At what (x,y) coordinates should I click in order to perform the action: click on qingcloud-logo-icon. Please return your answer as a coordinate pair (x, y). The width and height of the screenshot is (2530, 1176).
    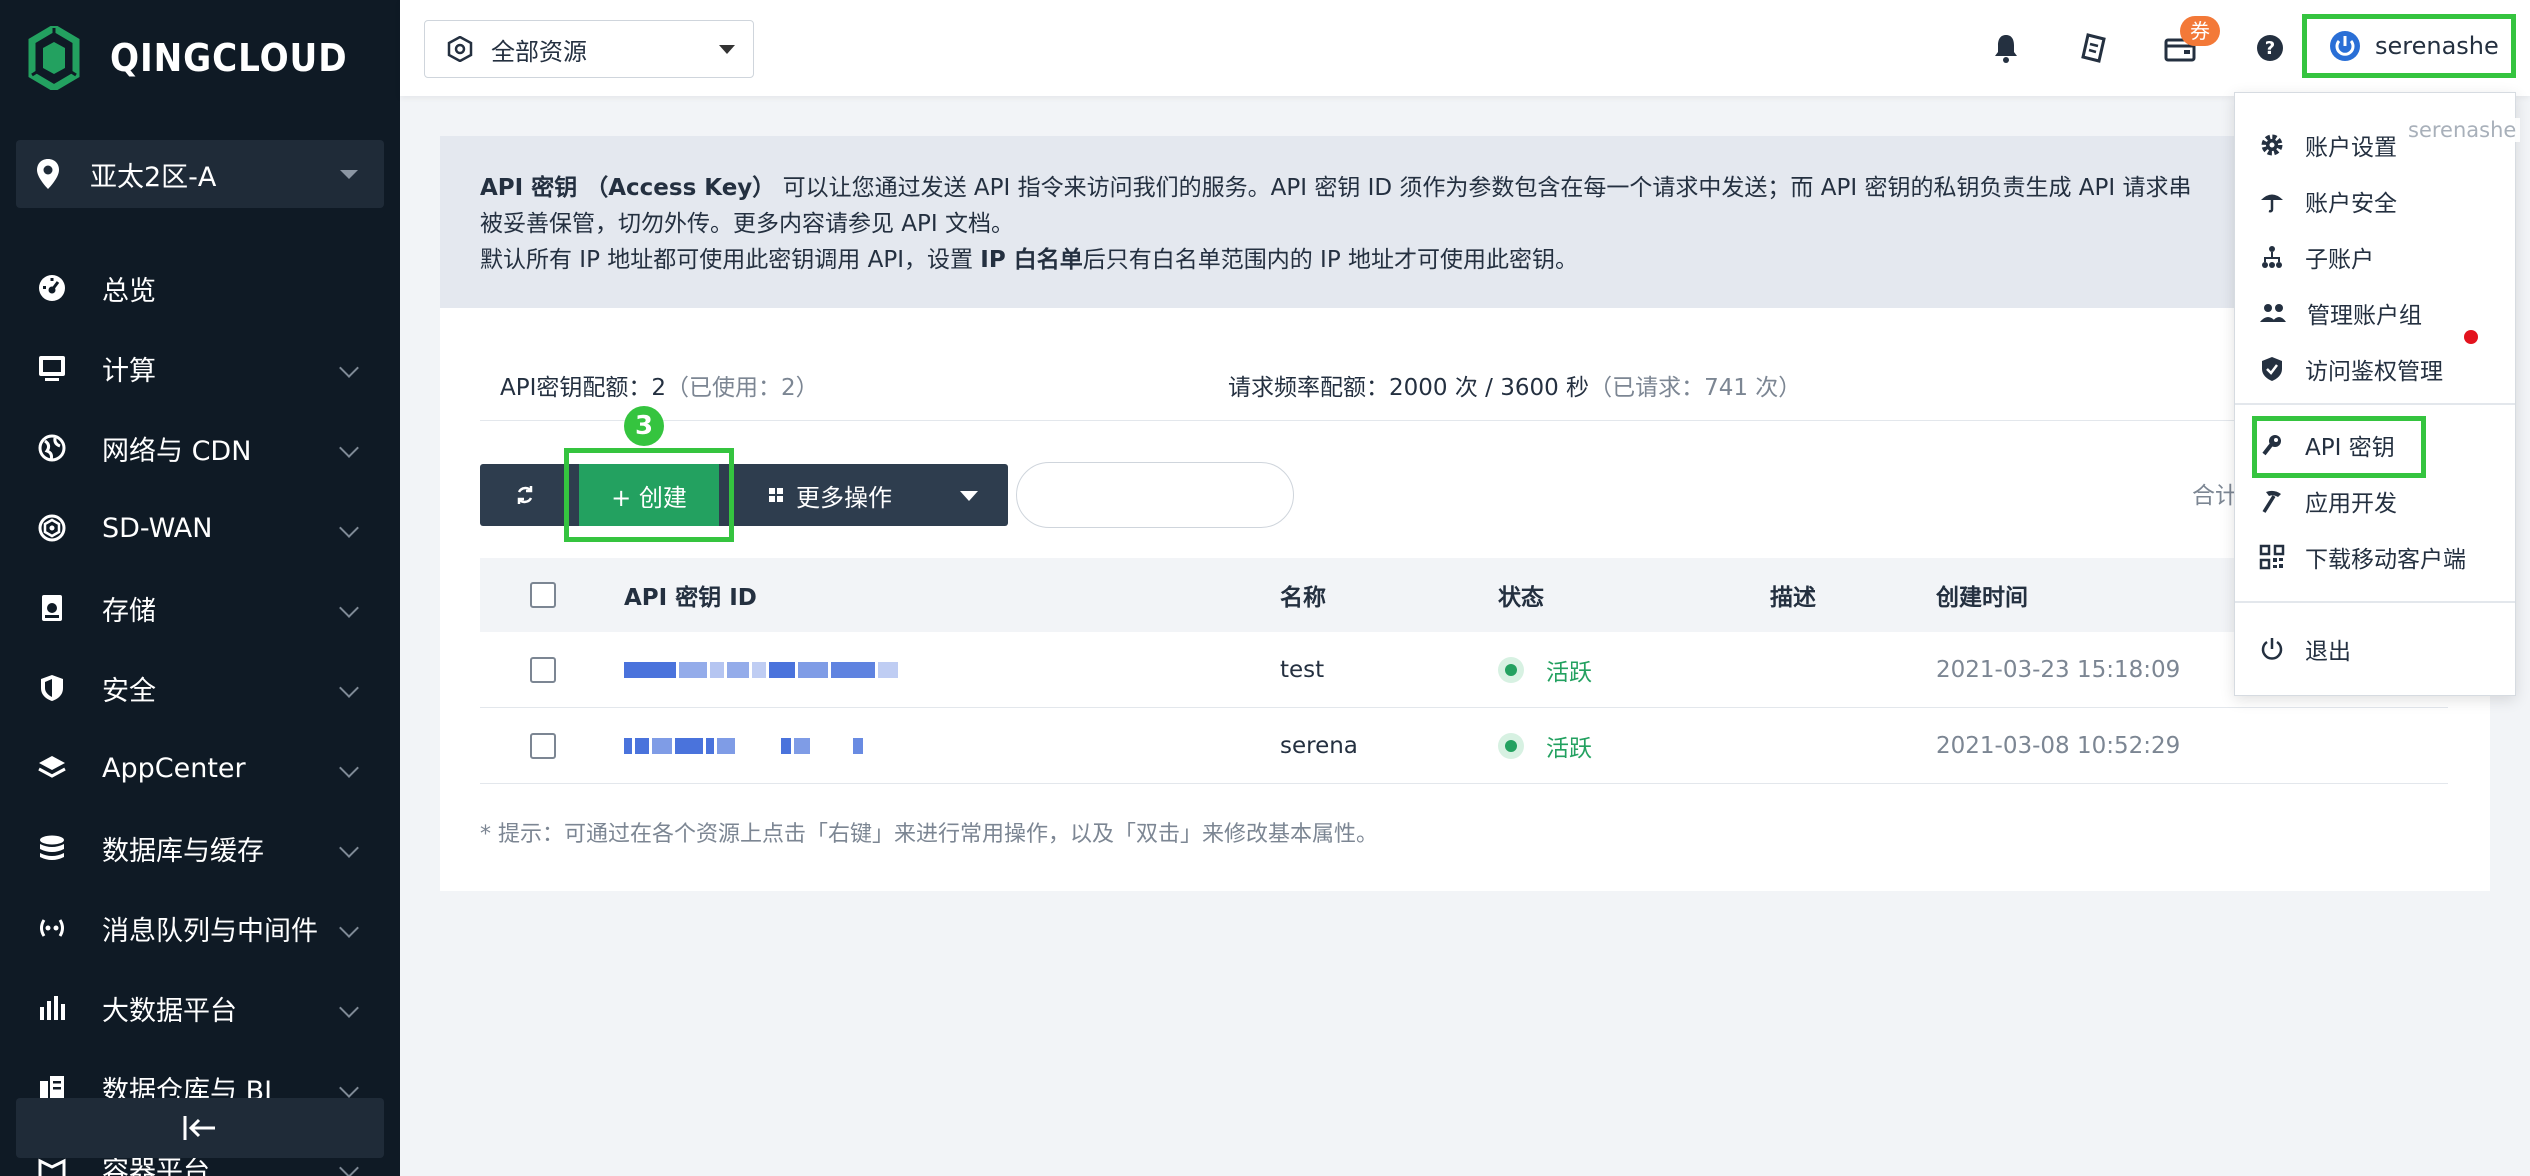
    Looking at the image, I should click on (54, 58).